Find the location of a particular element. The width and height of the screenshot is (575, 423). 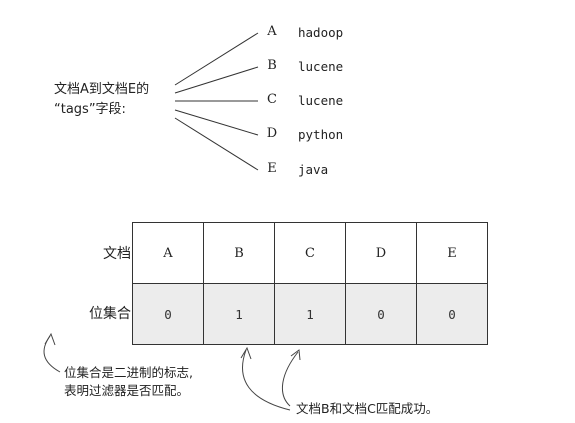

doc-letter-a: A is located at coordinates (272, 31).